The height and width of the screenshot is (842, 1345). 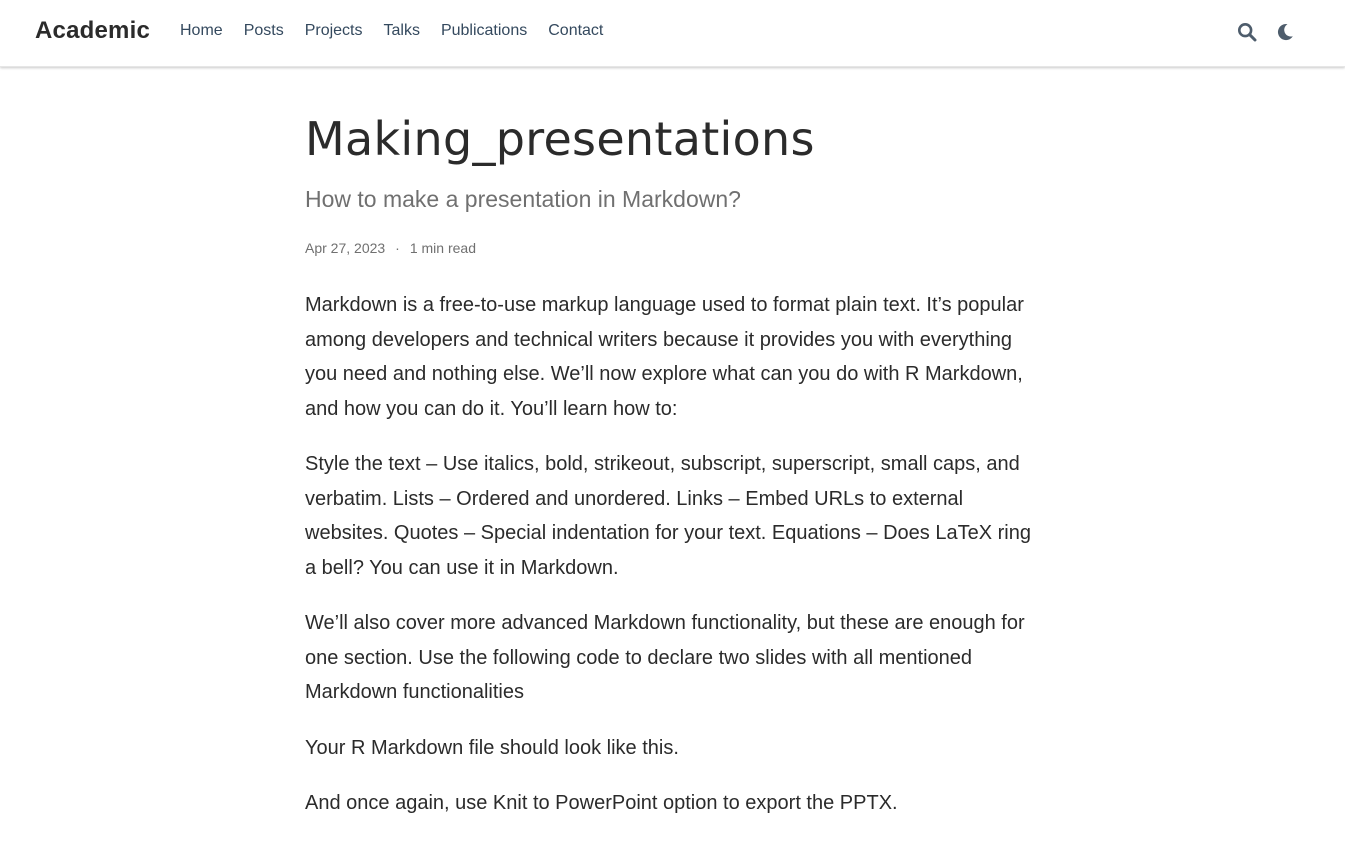 I want to click on page-subtitle: How to make a presentation in Markdown?, so click(x=523, y=199).